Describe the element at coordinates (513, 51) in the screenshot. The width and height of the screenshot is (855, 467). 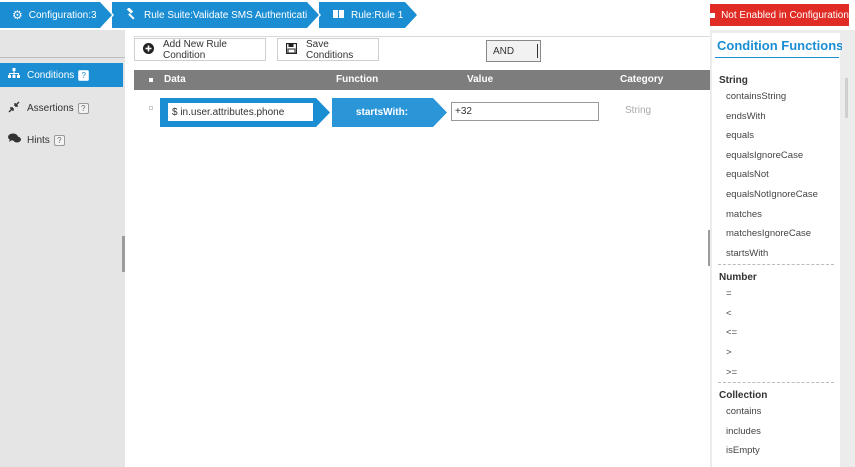
I see `logic-operator-select: AND` at that location.